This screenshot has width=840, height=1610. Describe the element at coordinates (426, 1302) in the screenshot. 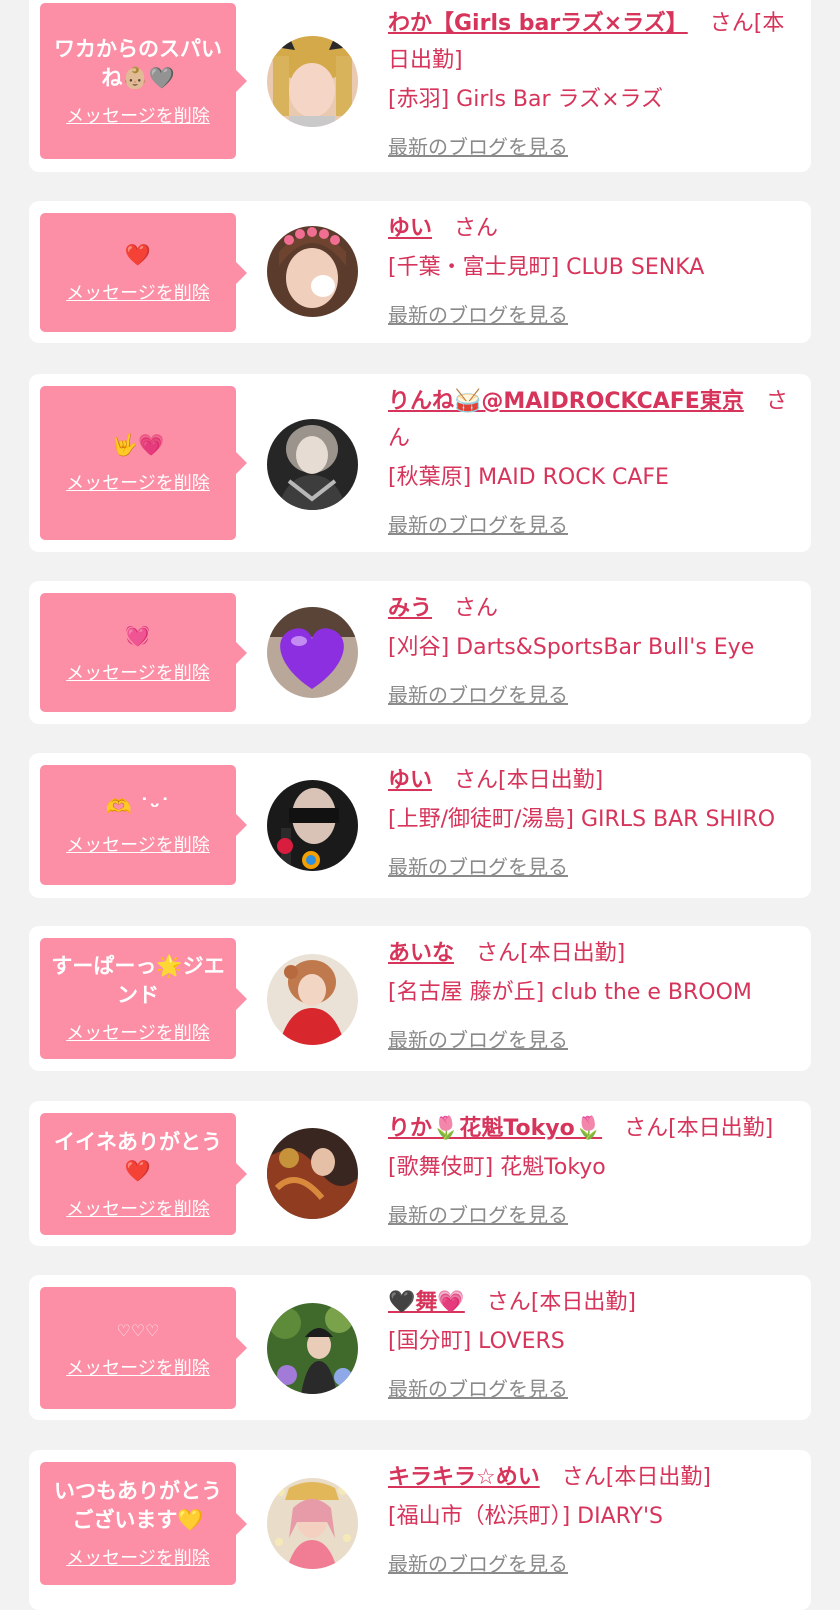

I see `sender-name-link: 🖤舞💗` at that location.